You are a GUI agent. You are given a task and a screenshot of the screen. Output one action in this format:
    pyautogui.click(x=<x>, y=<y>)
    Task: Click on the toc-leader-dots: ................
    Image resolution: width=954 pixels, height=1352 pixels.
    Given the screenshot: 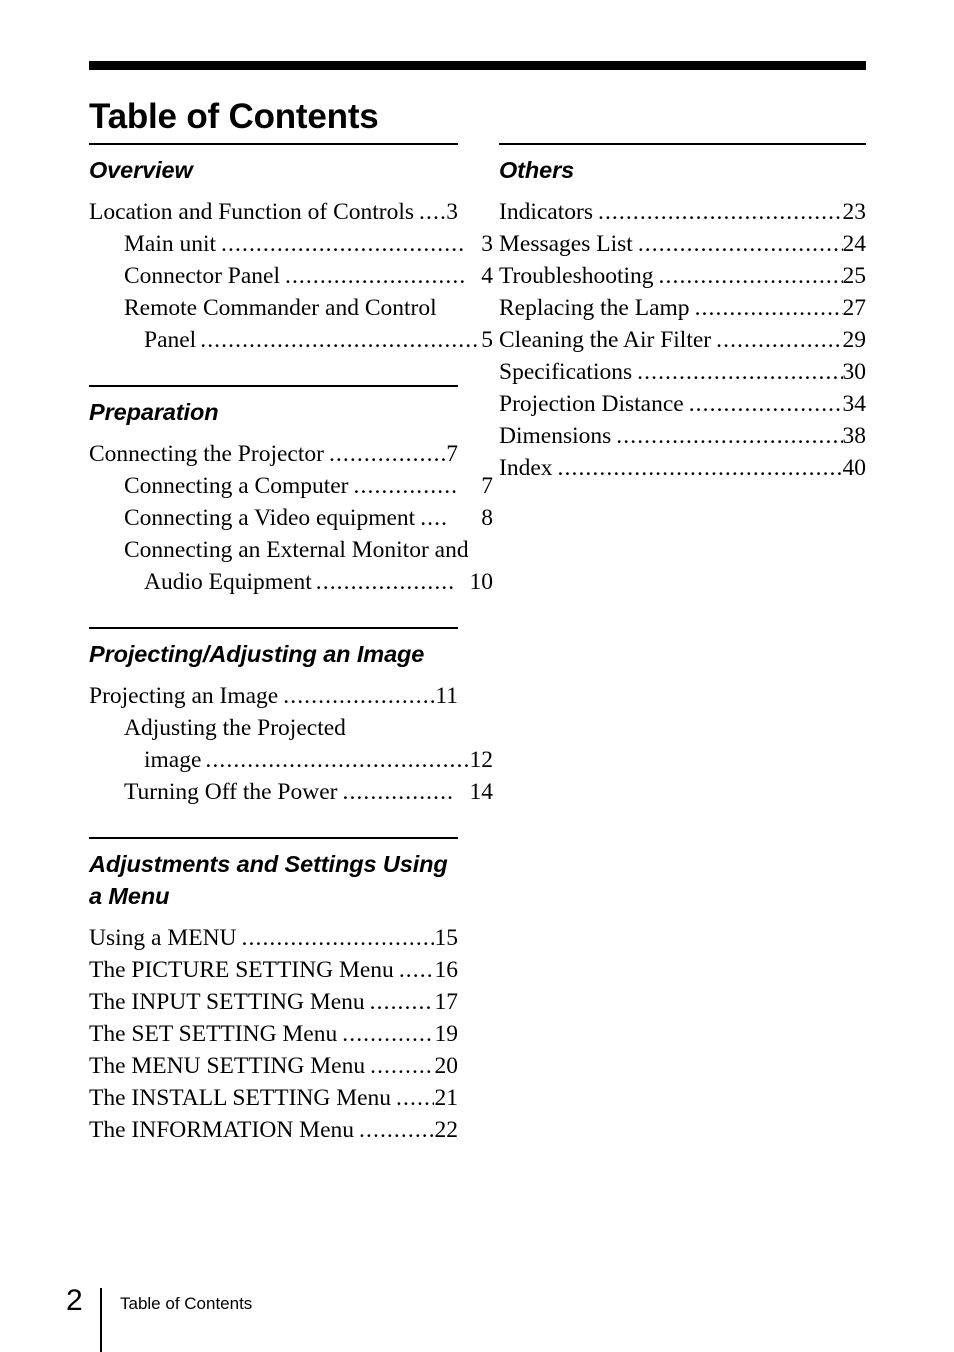 What is the action you would take?
    pyautogui.click(x=398, y=792)
    